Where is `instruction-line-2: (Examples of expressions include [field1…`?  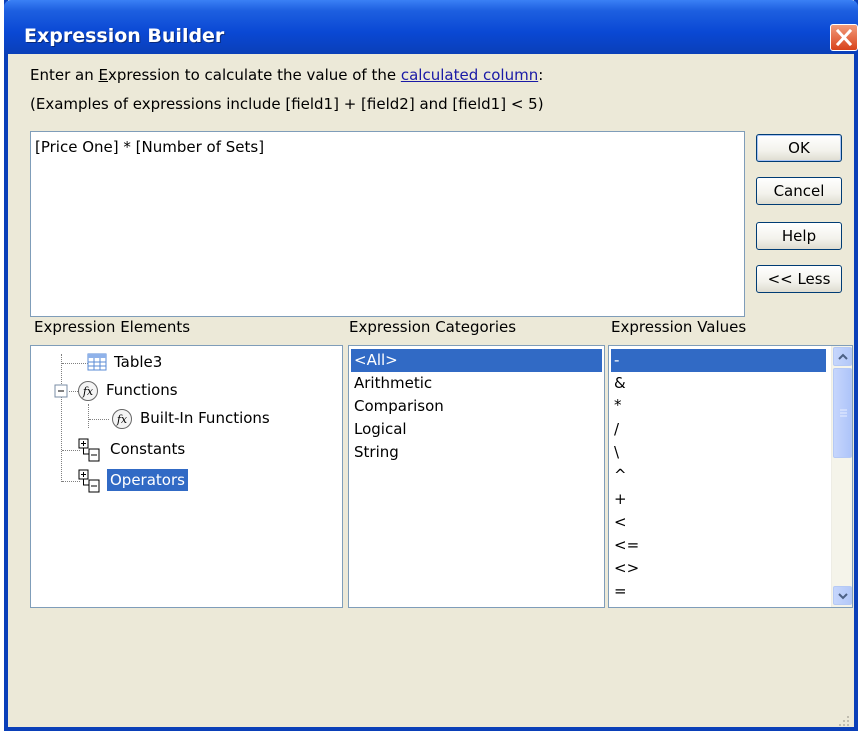
instruction-line-2: (Examples of expressions include [field1… is located at coordinates (287, 104).